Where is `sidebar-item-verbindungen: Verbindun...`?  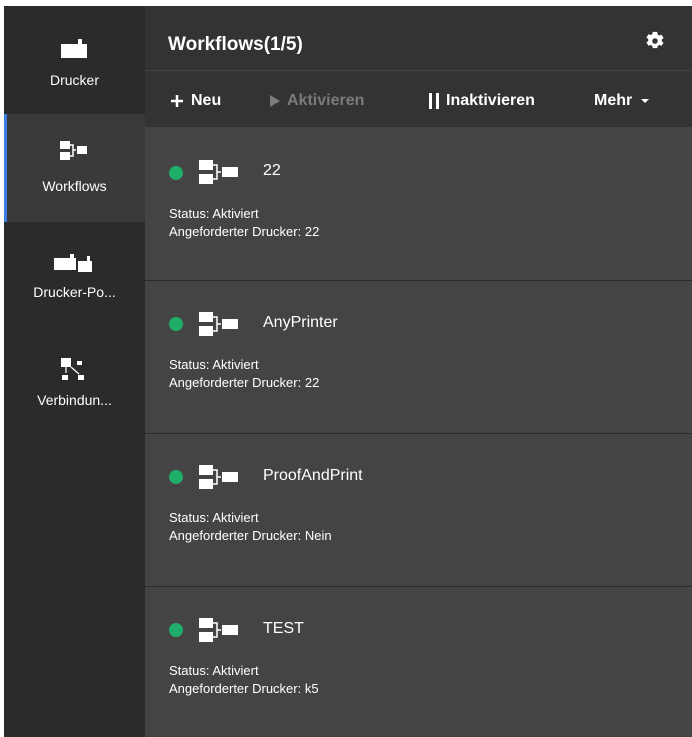 sidebar-item-verbindungen: Verbindun... is located at coordinates (74, 384).